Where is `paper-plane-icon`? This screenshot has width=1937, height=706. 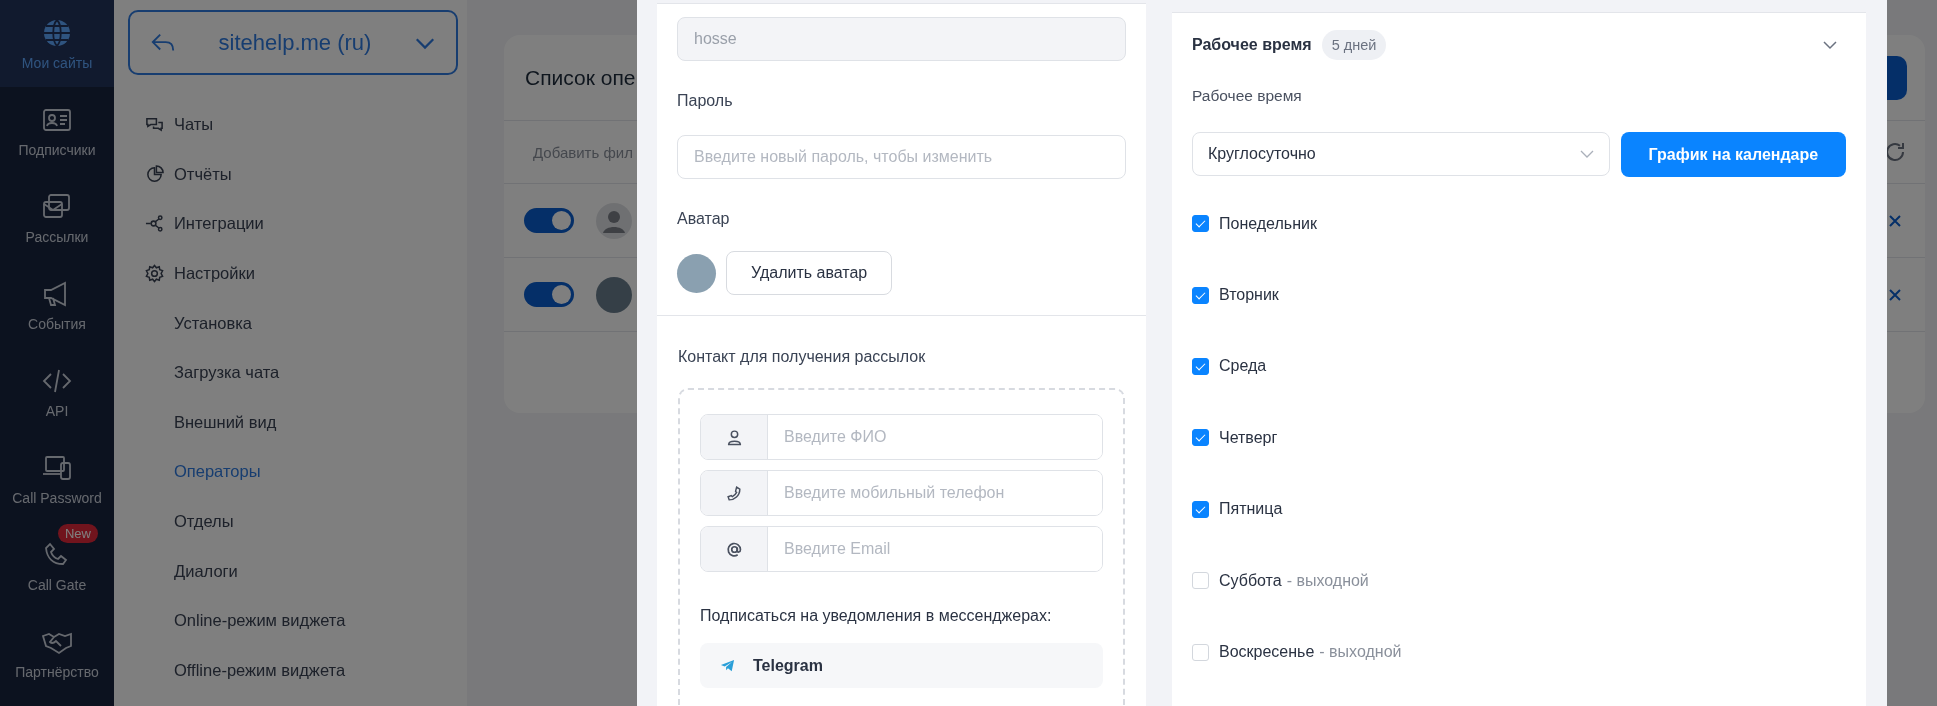
paper-plane-icon is located at coordinates (727, 665).